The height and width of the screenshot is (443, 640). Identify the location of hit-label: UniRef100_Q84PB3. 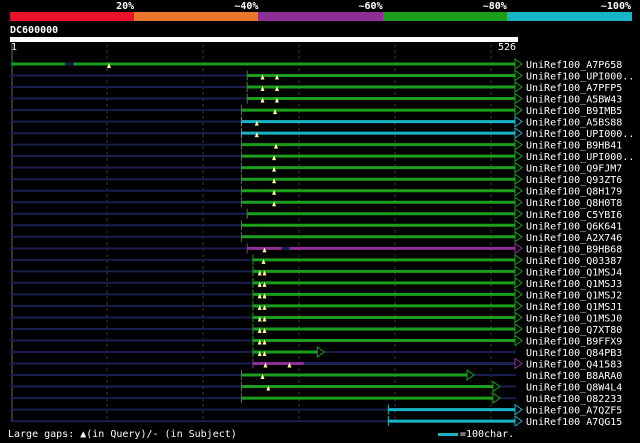
(574, 353).